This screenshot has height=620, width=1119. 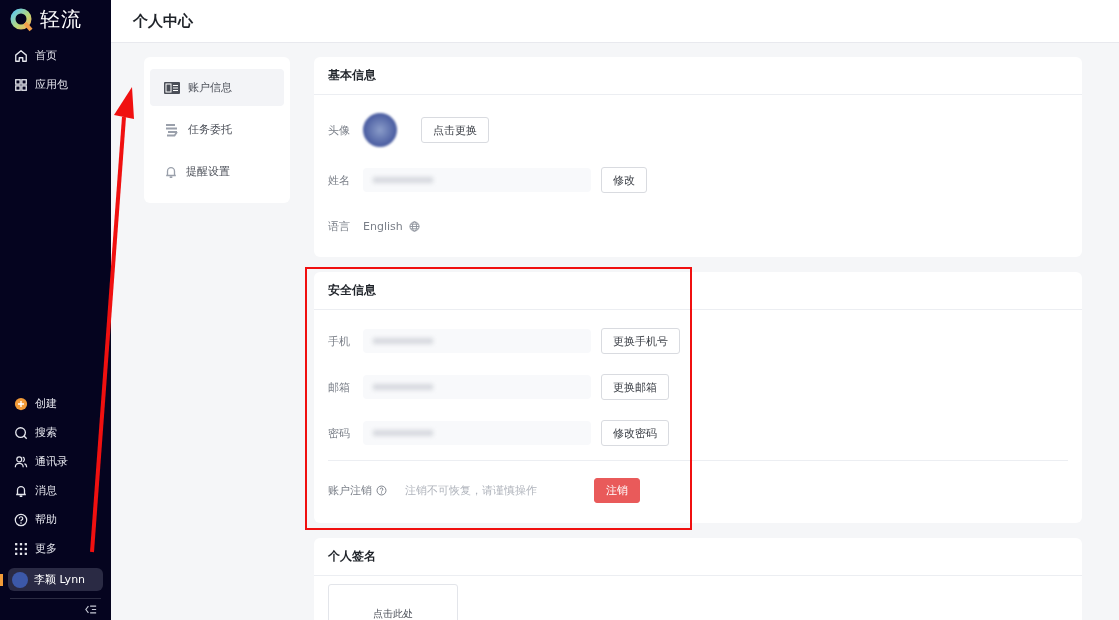 What do you see at coordinates (339, 433) in the screenshot?
I see `field-label: 密码` at bounding box center [339, 433].